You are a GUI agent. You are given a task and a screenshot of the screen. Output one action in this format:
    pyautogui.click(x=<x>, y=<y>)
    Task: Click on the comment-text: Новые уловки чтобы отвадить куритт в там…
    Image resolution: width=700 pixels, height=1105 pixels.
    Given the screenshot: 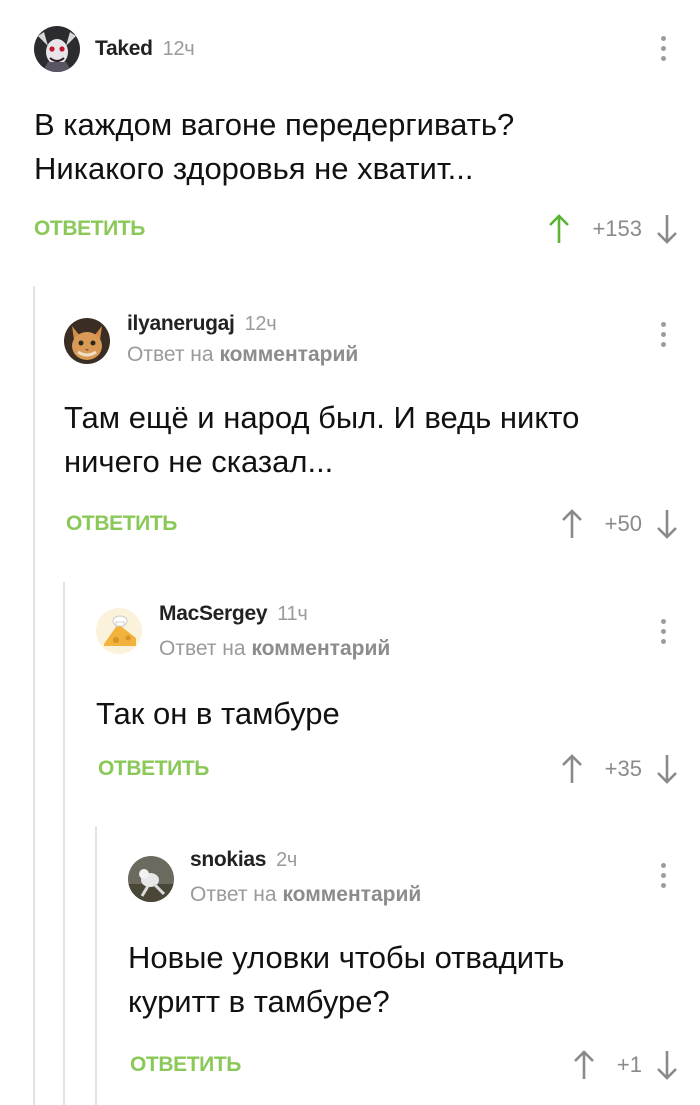 What is the action you would take?
    pyautogui.click(x=399, y=980)
    